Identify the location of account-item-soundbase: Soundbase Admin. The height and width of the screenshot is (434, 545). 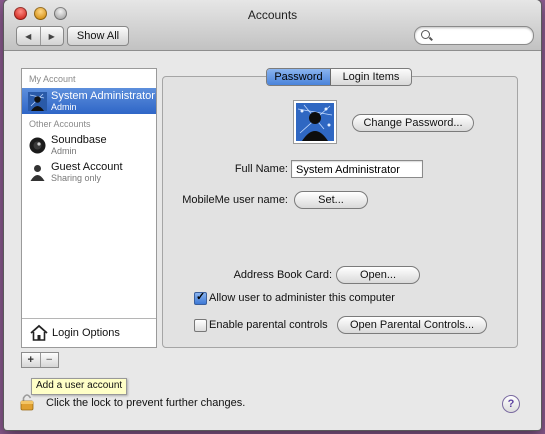
(89, 145).